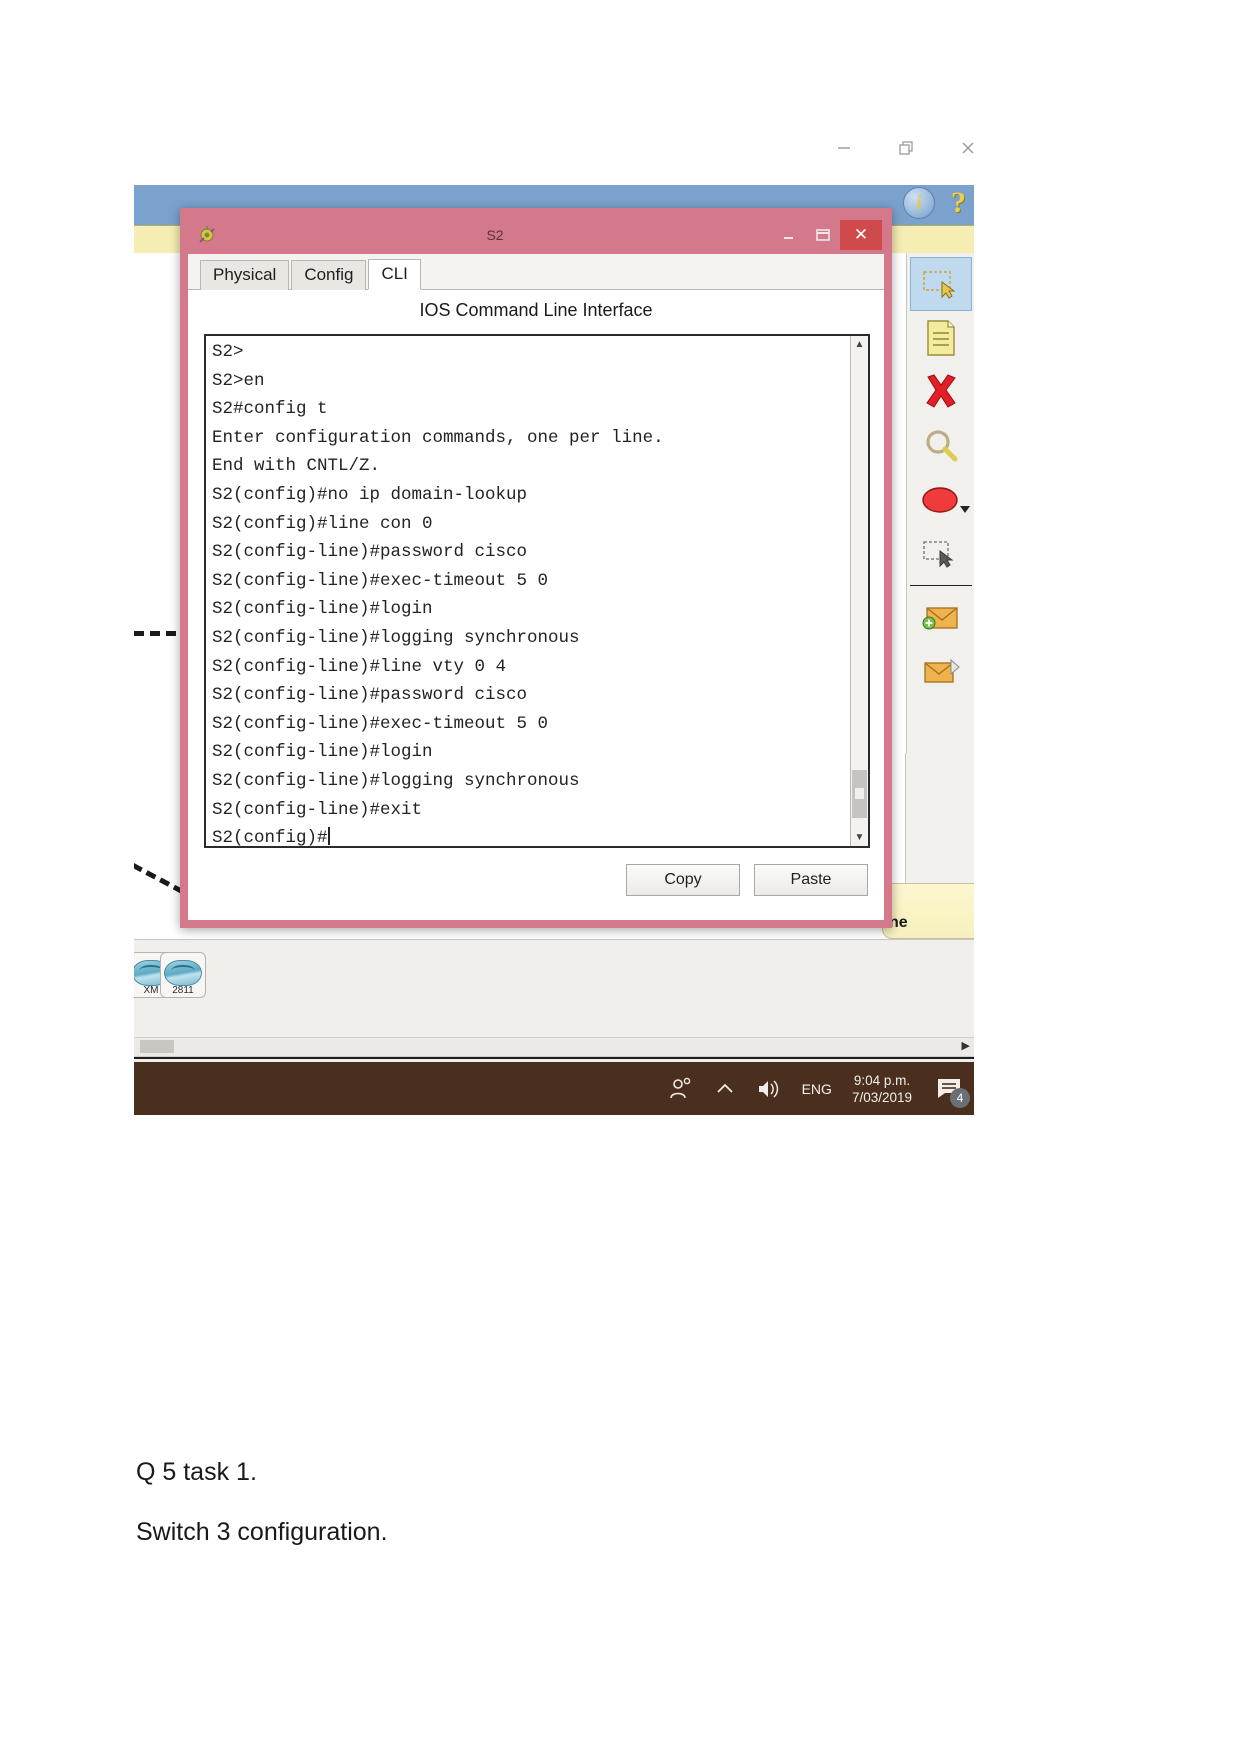 This screenshot has height=1754, width=1241. I want to click on terminal-line: S2#config t, so click(270, 409).